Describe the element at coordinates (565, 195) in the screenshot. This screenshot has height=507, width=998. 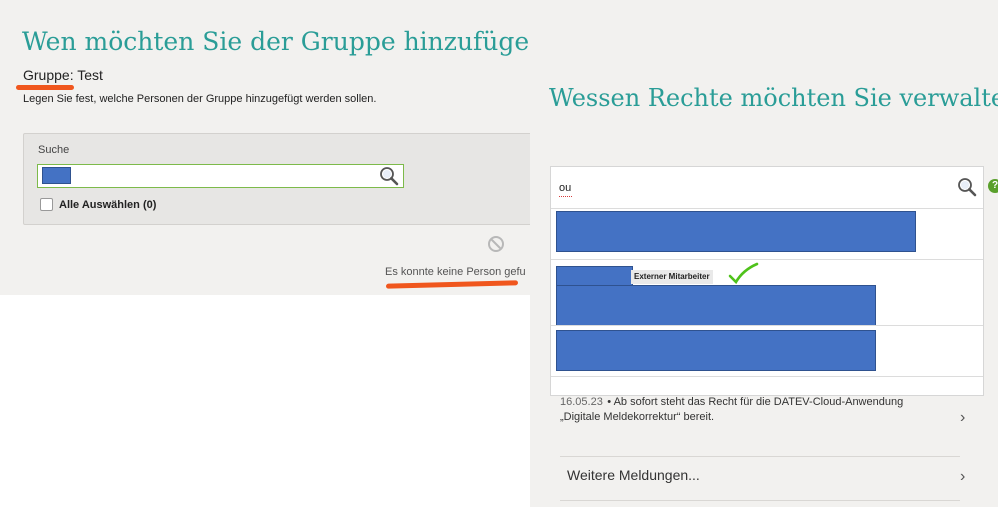
I see `spellcheck-underline` at that location.